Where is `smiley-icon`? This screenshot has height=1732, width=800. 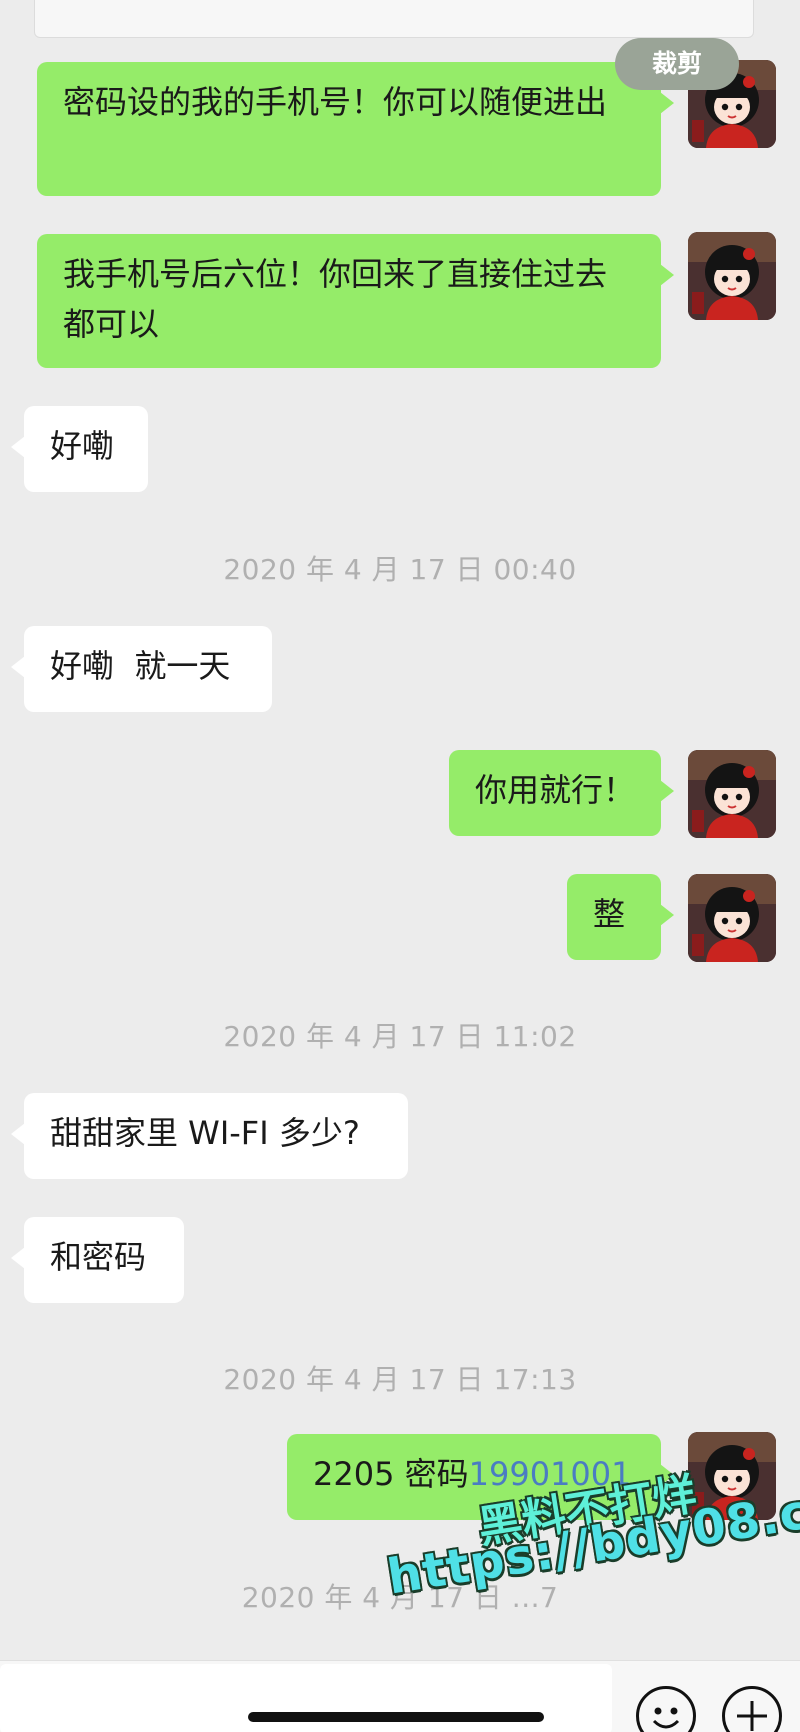 smiley-icon is located at coordinates (666, 1718).